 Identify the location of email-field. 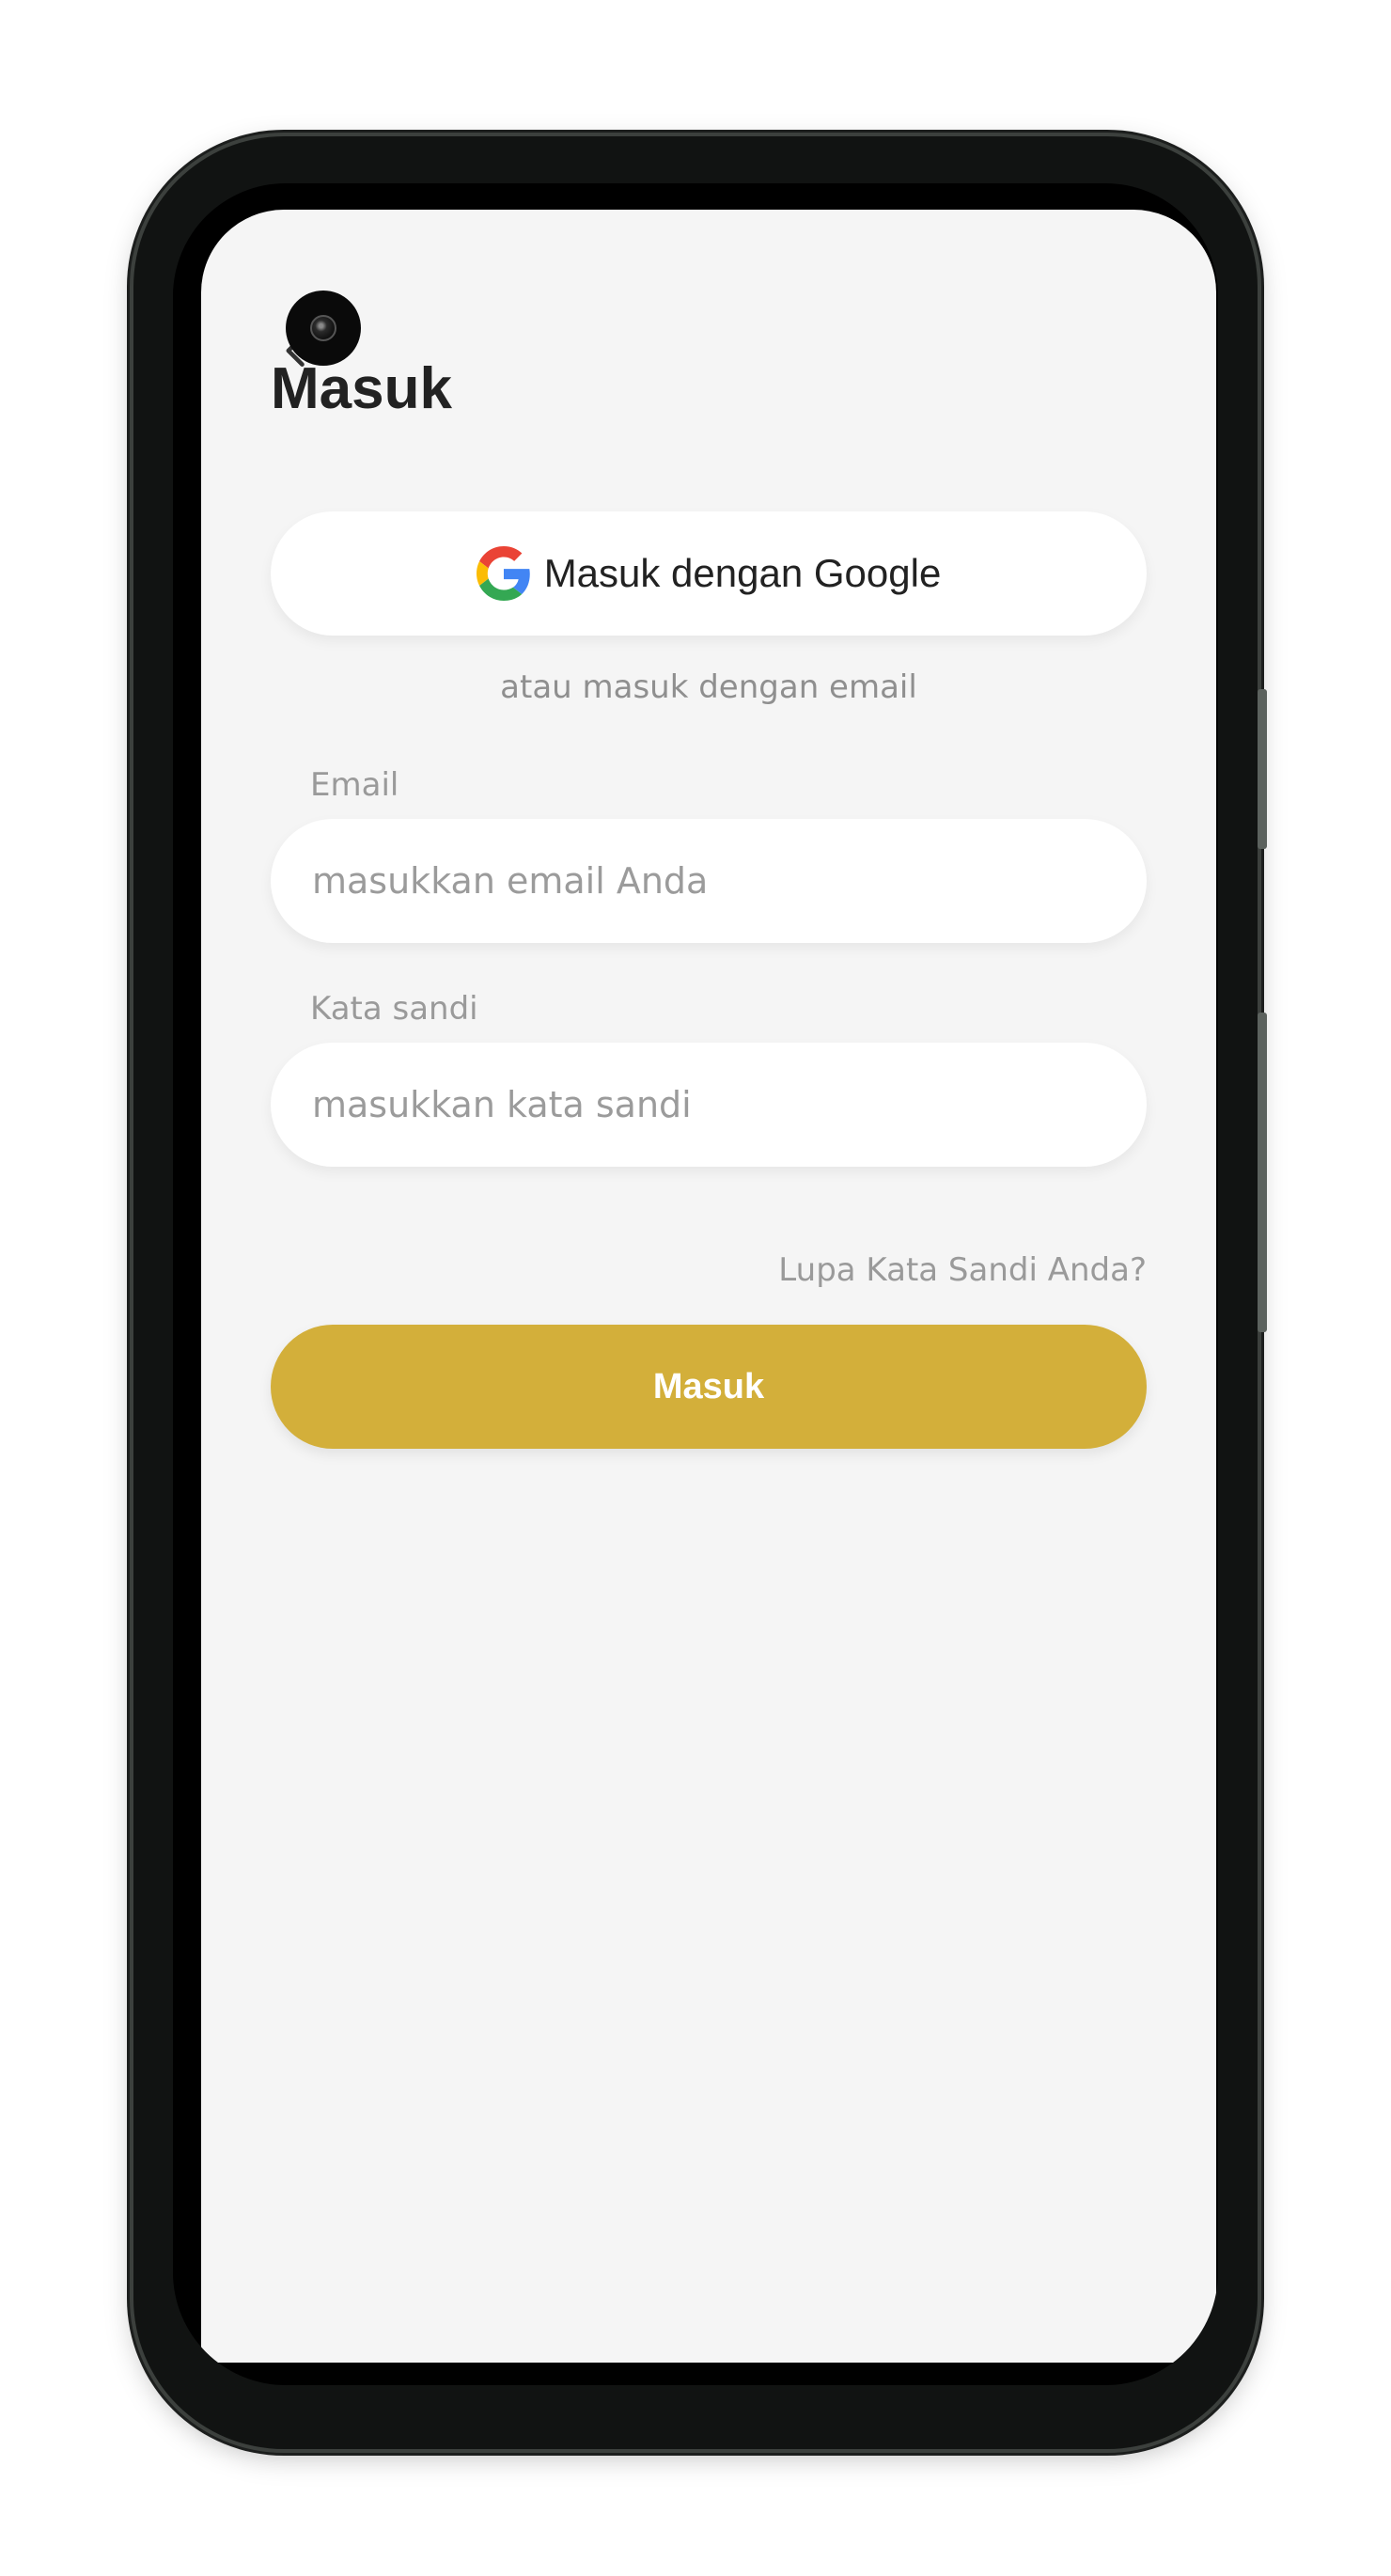
(716, 881).